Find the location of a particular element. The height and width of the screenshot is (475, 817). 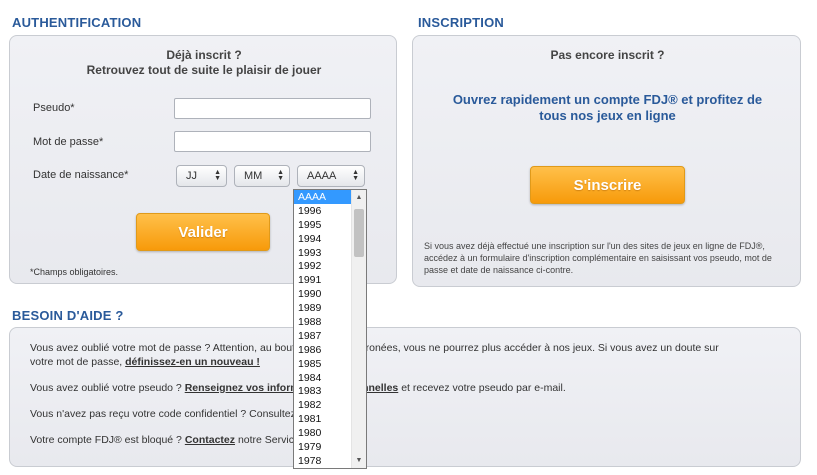

password-input is located at coordinates (272, 141).